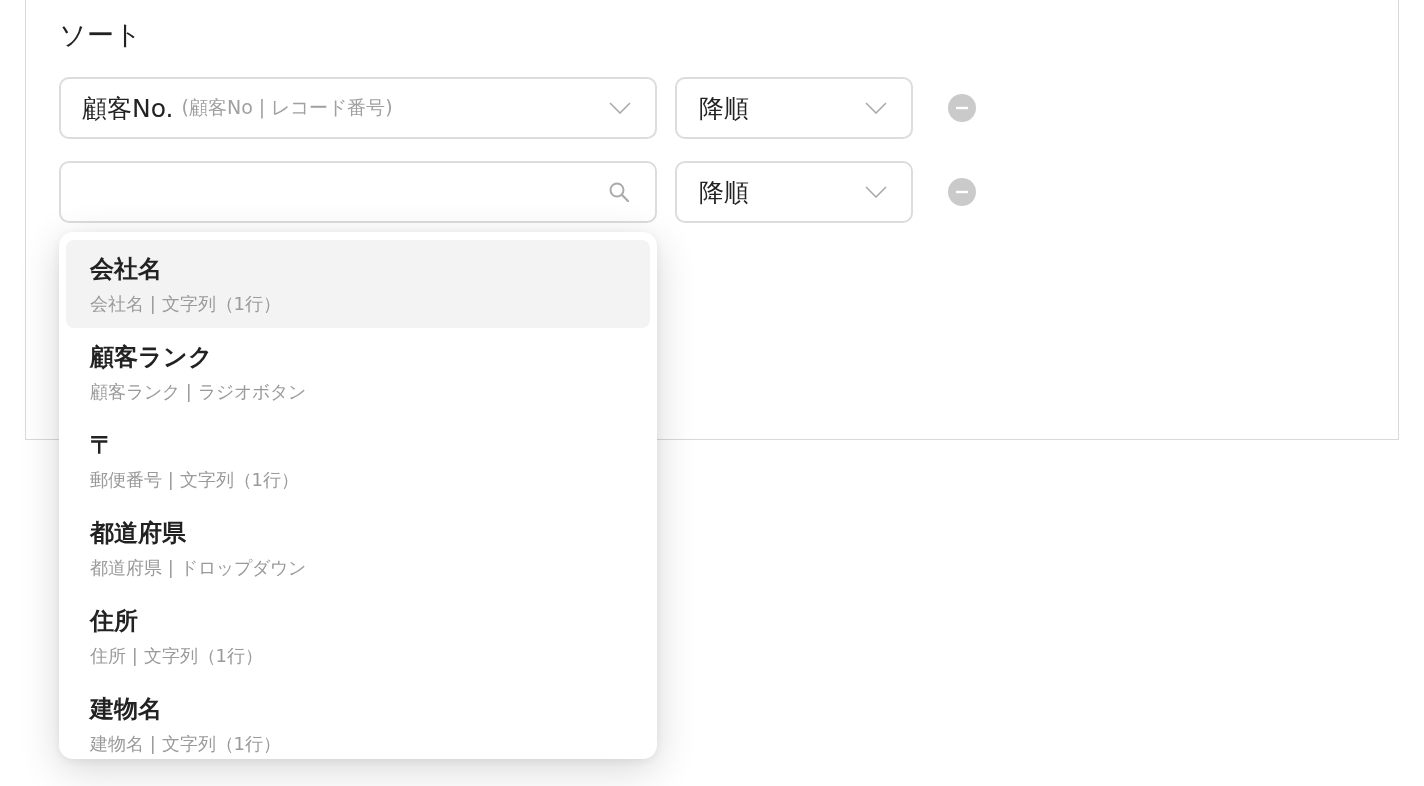  What do you see at coordinates (358, 719) in the screenshot?
I see `dropdown-option: 建物名 建物名 | 文字列（1行）` at bounding box center [358, 719].